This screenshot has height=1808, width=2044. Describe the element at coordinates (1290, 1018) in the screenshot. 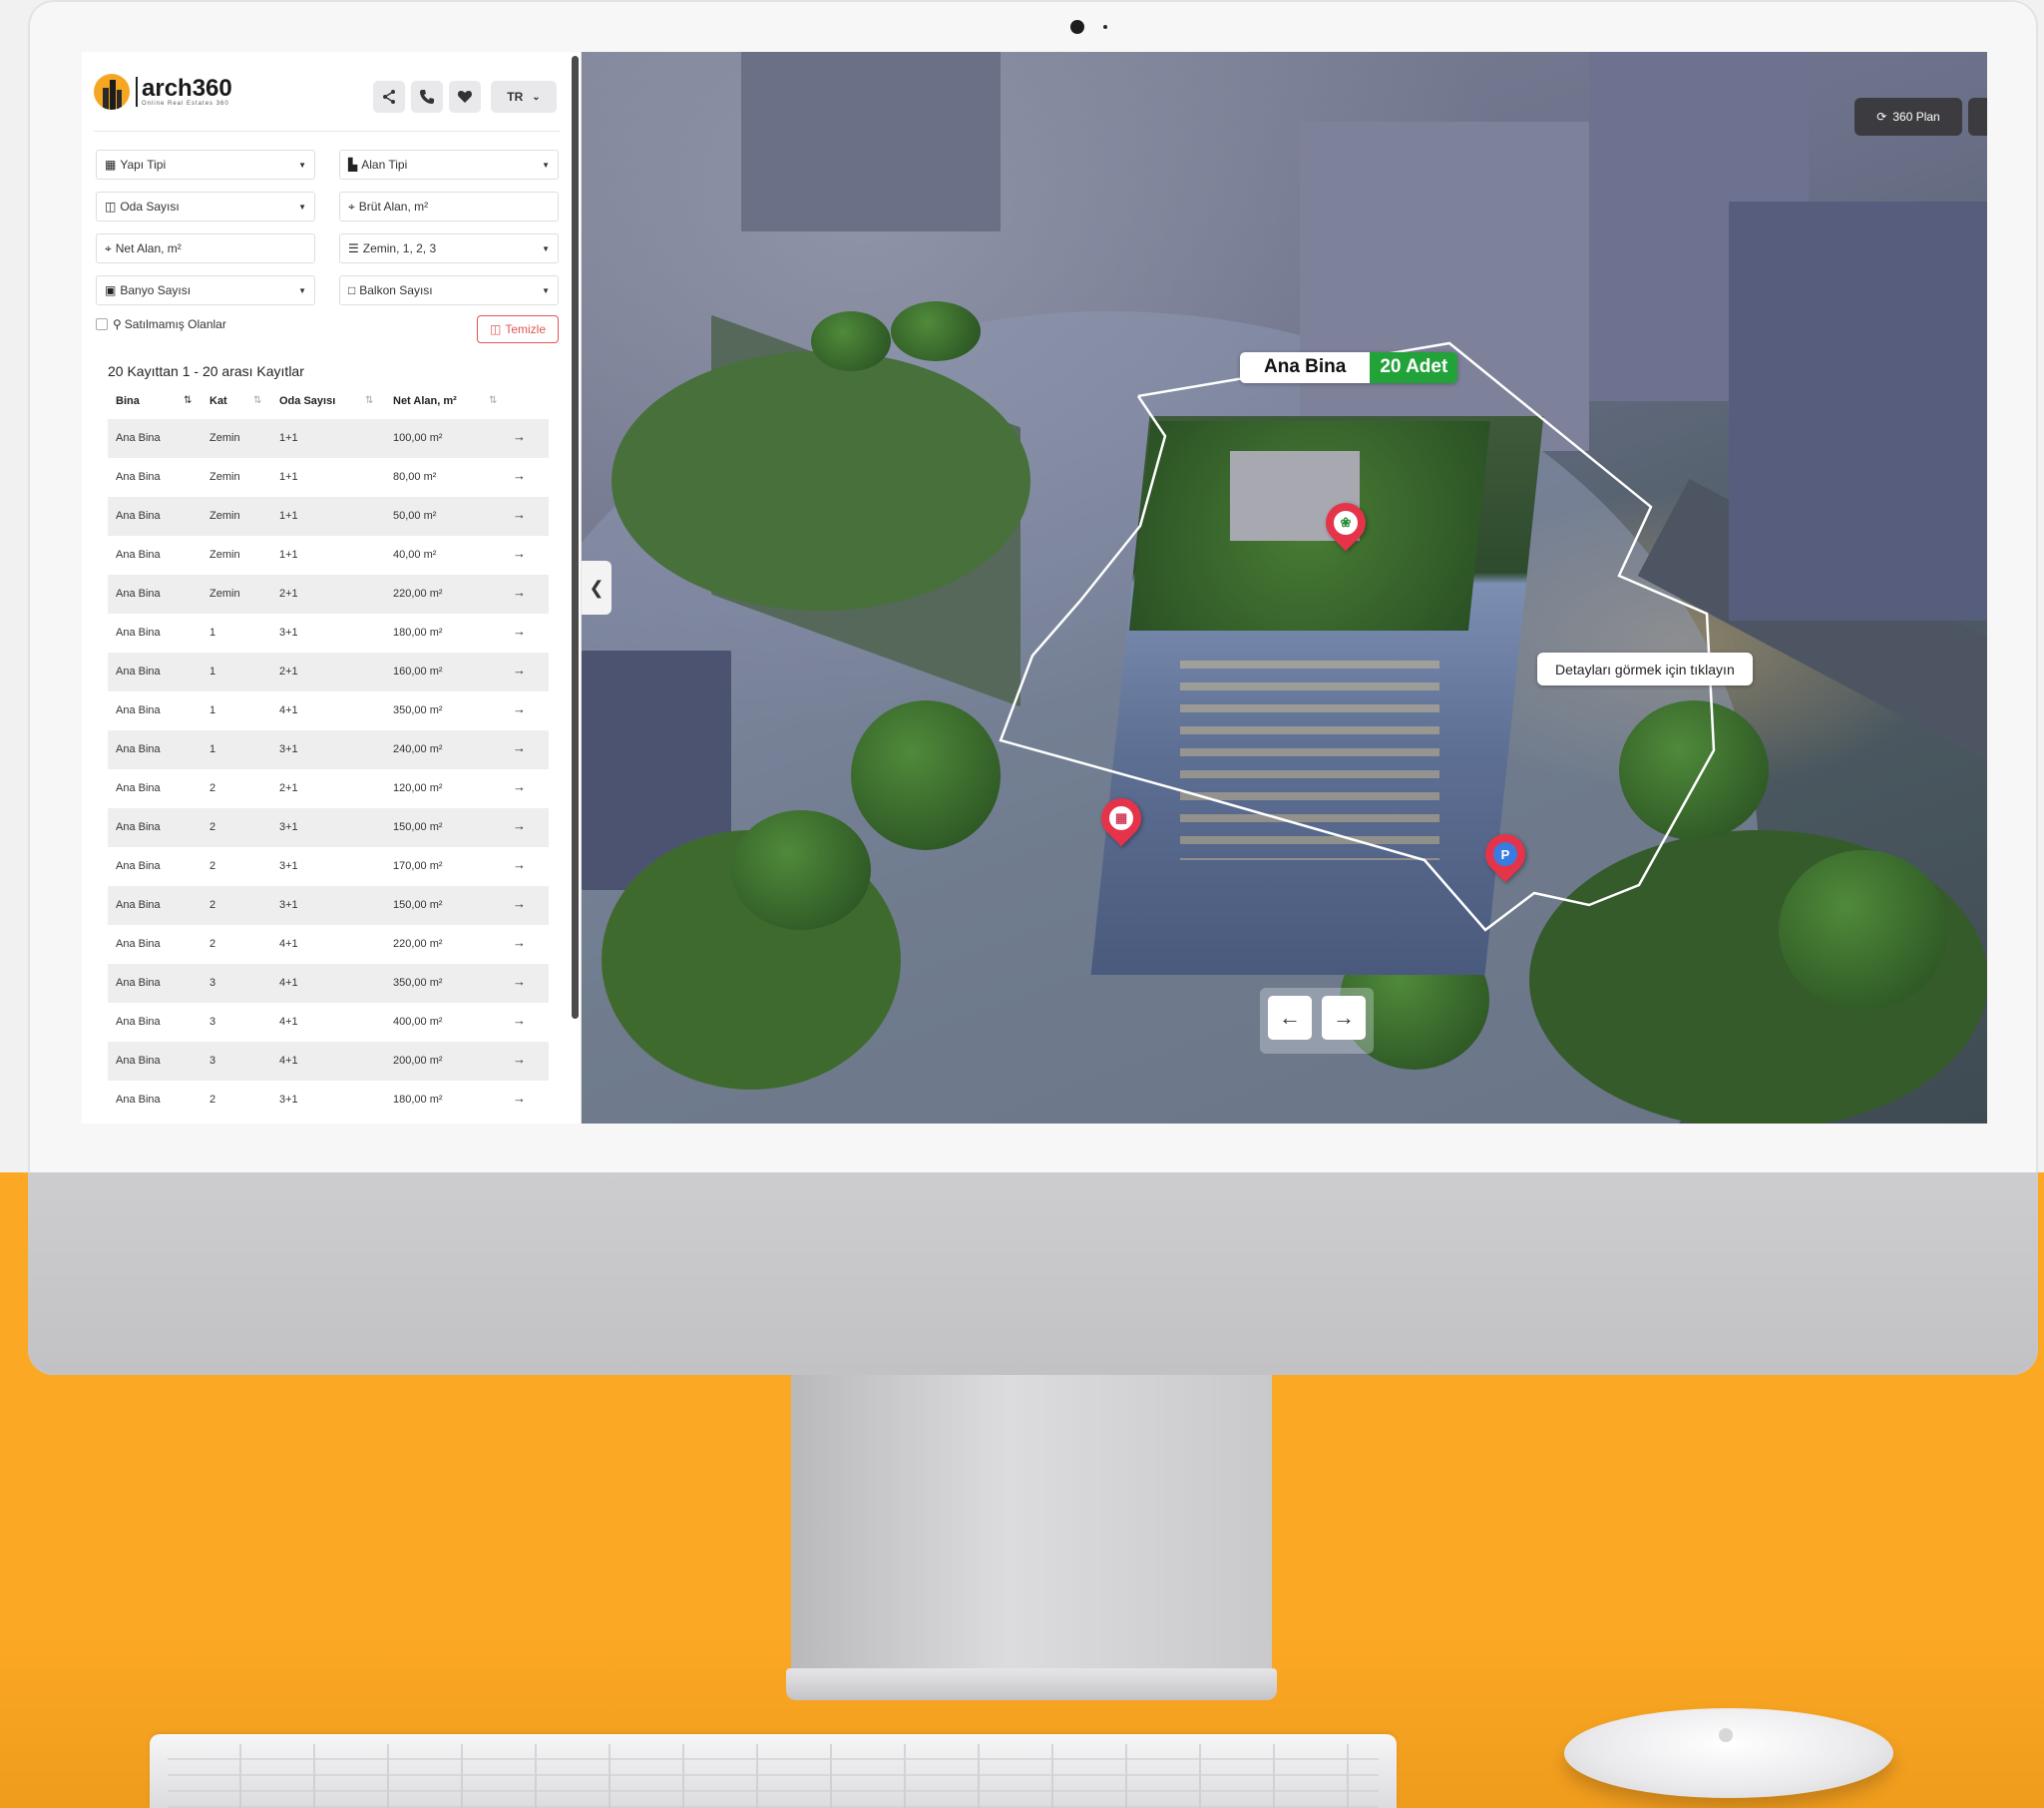

I see `previous-view-button: ←` at that location.